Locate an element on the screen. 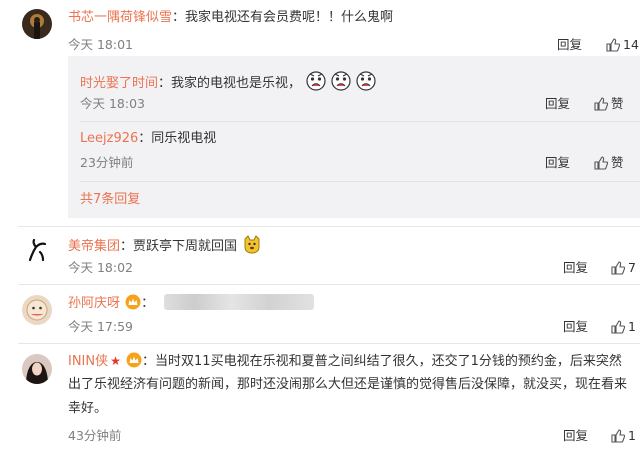  reply-text: ：同乐视电视 is located at coordinates (177, 138).